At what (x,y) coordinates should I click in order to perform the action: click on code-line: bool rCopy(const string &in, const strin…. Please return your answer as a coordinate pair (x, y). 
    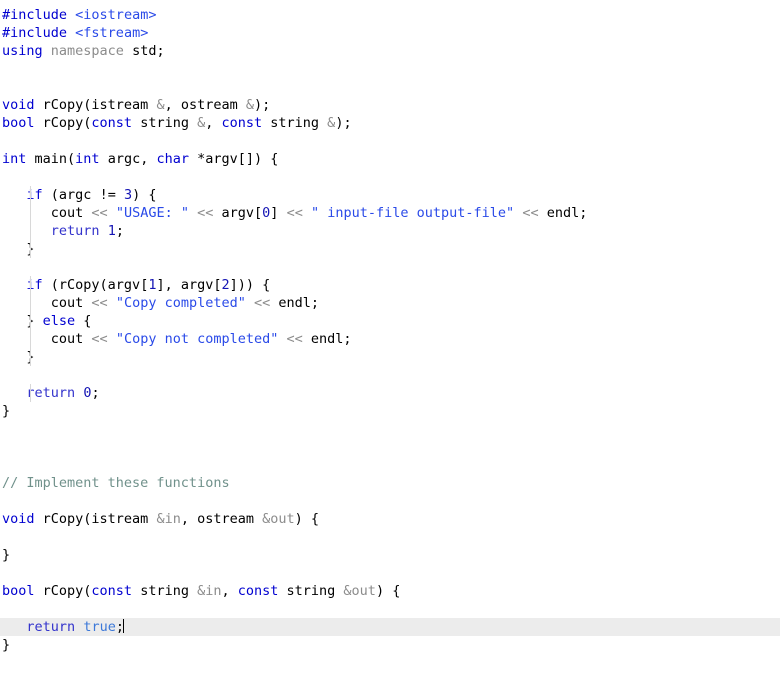
    Looking at the image, I should click on (390, 591).